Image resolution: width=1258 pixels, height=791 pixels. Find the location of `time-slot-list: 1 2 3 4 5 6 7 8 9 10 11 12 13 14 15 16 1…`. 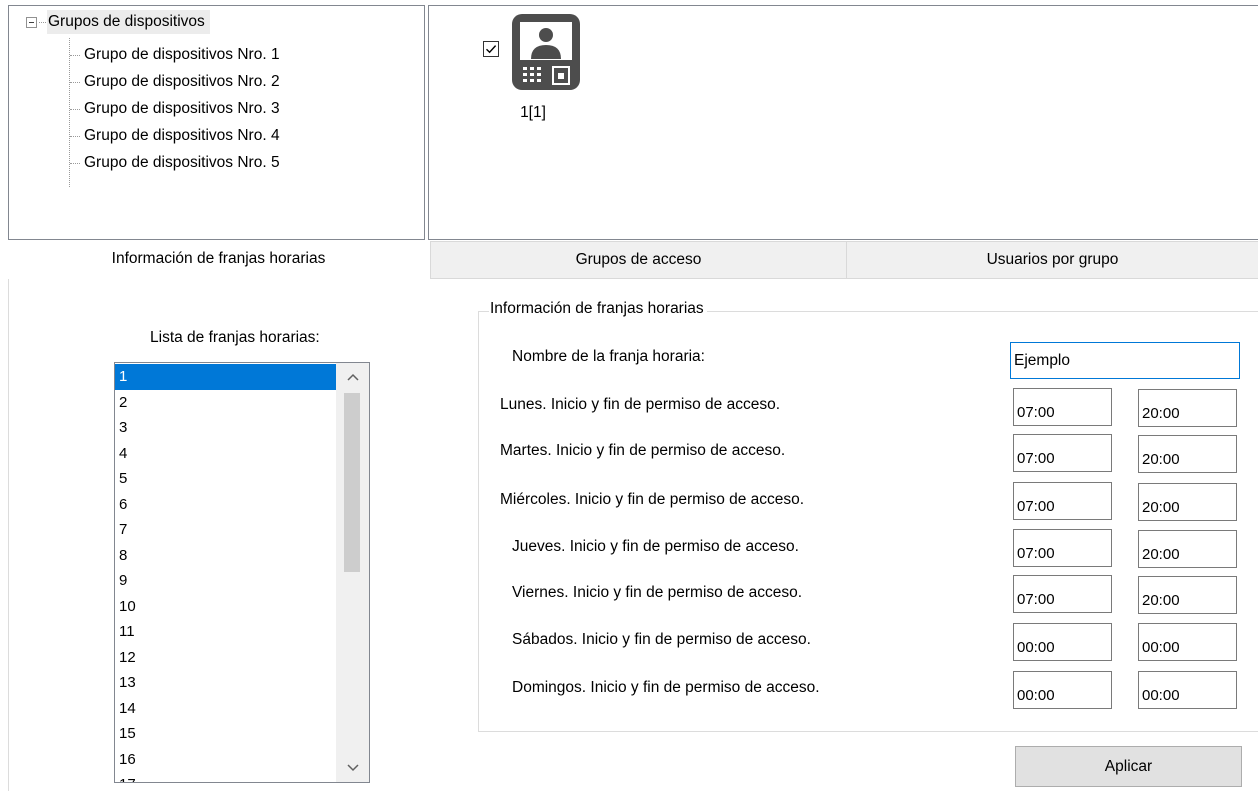

time-slot-list: 1 2 3 4 5 6 7 8 9 10 11 12 13 14 15 16 1… is located at coordinates (242, 572).